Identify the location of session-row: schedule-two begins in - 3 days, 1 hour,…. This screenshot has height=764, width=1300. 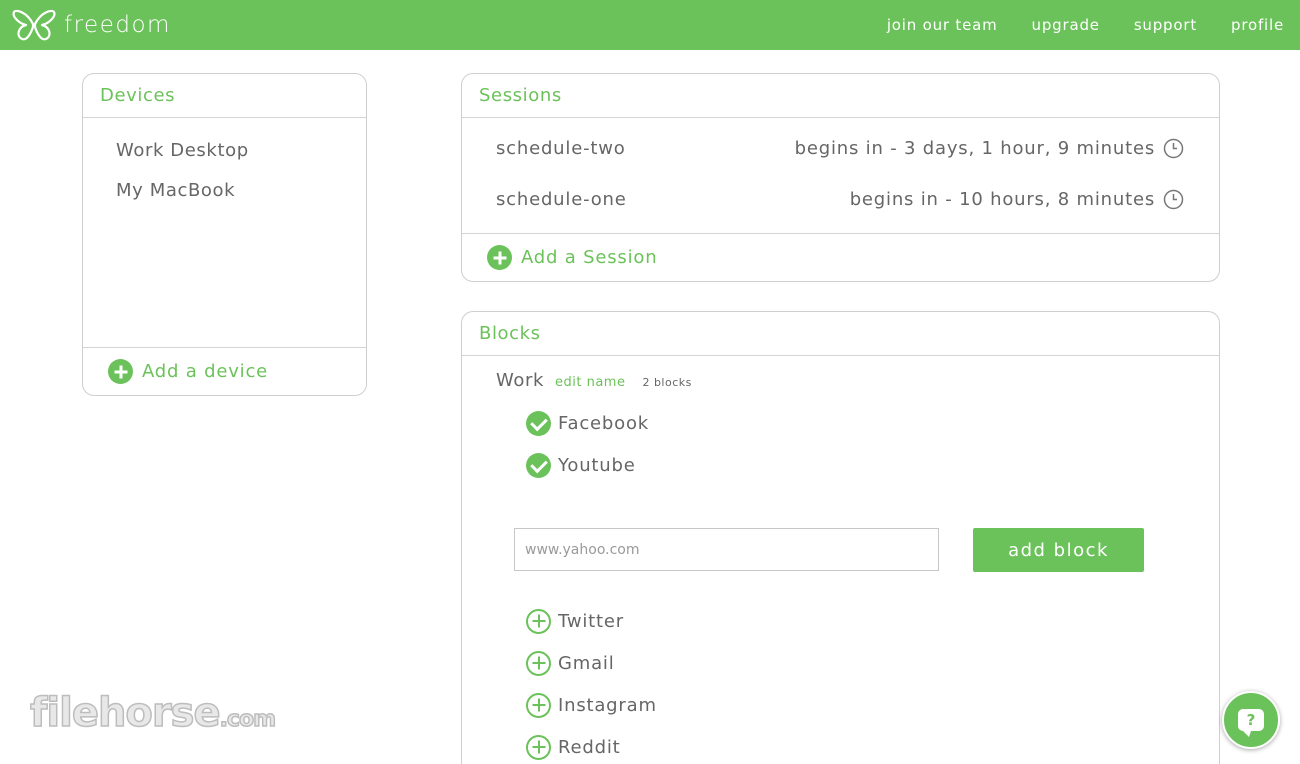
(840, 148).